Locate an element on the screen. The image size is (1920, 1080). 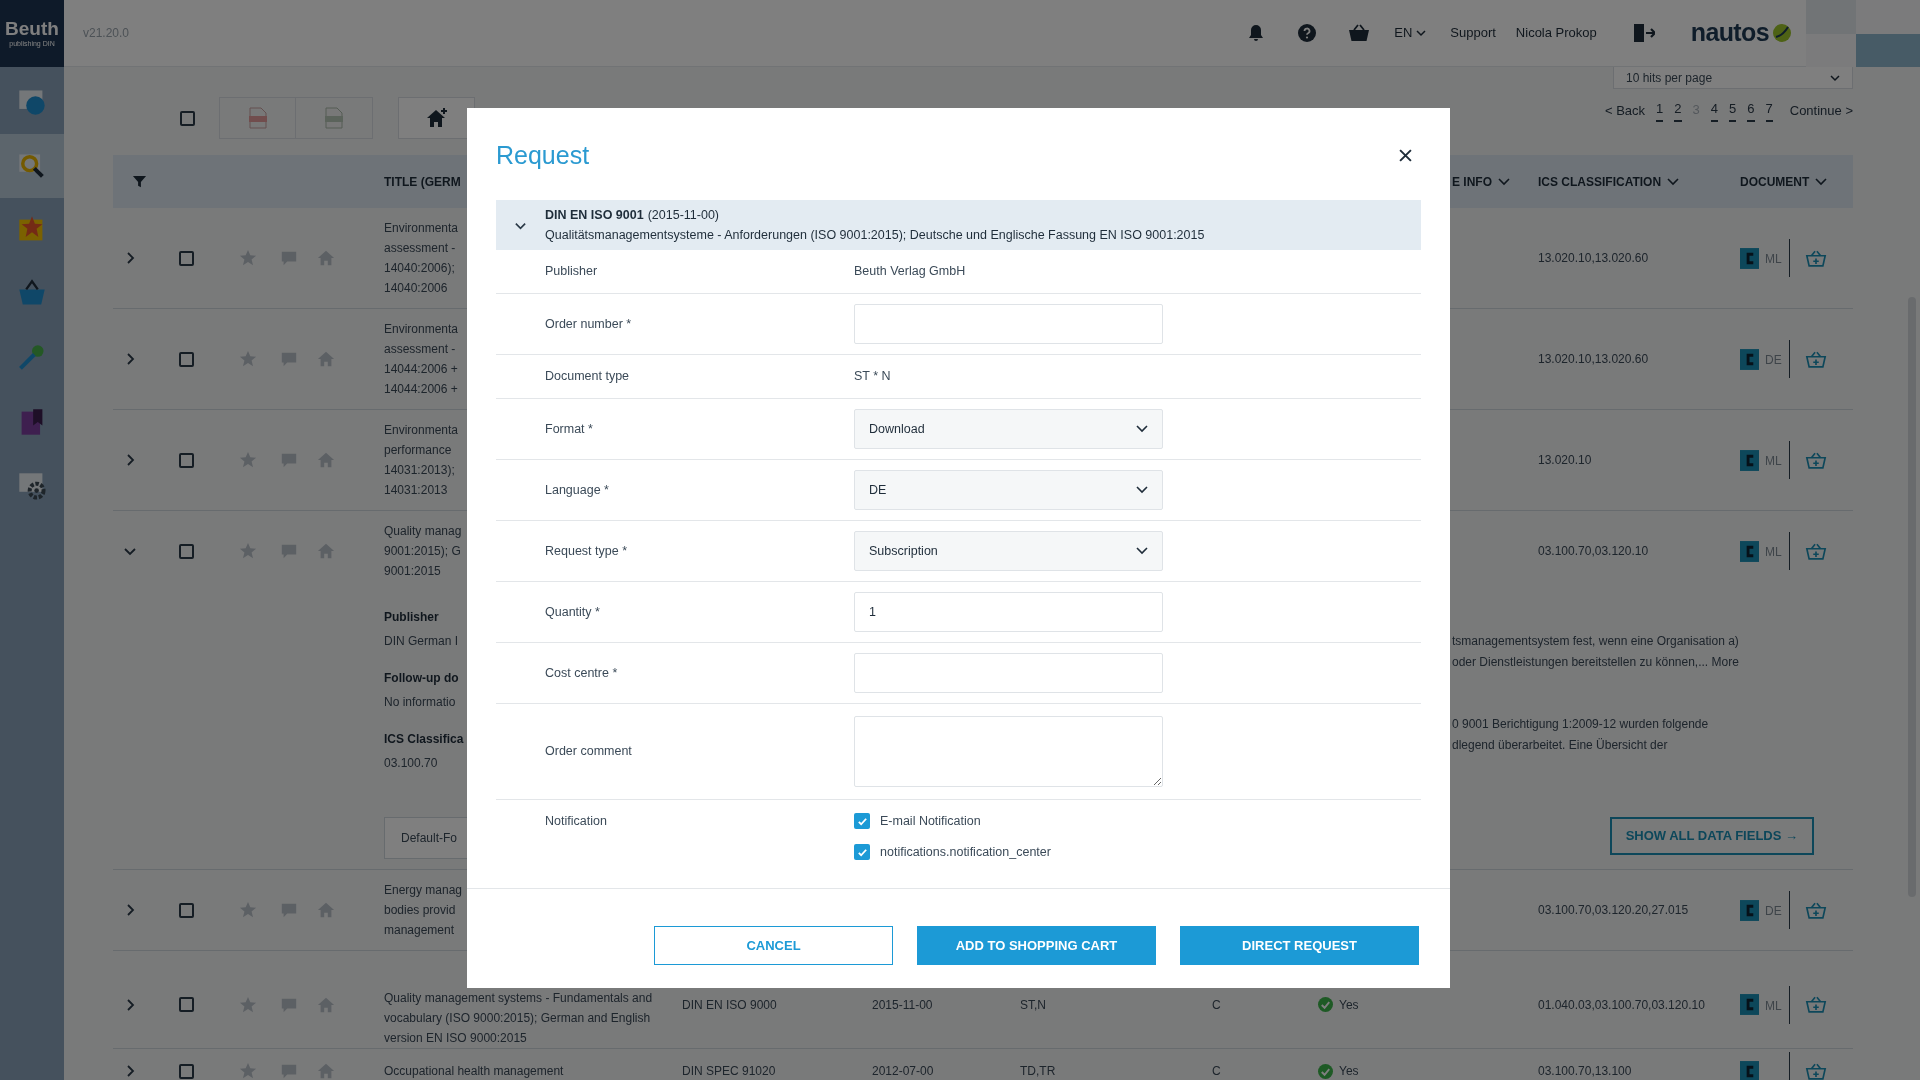
field-label: Quantity * is located at coordinates (572, 612).